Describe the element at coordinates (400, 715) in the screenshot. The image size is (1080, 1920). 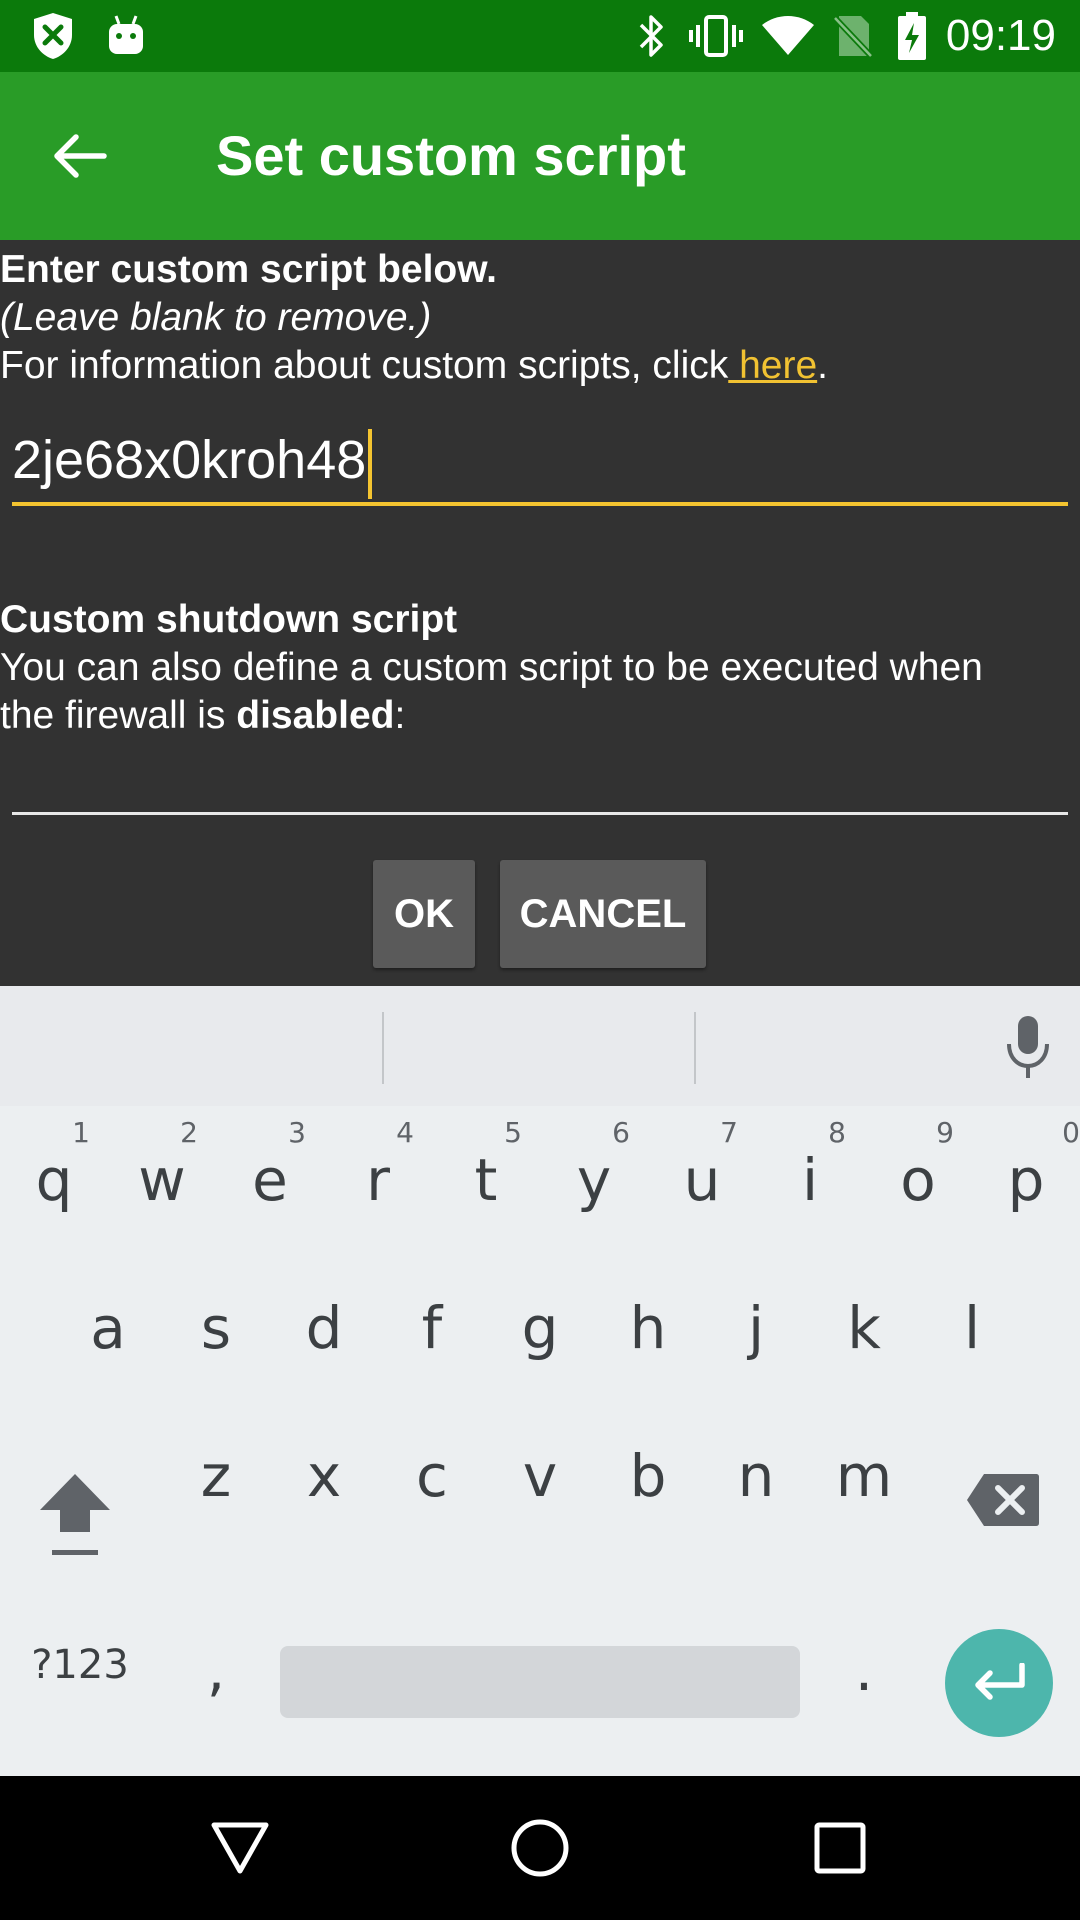
I see `shutdown-line2-suffix: :` at that location.